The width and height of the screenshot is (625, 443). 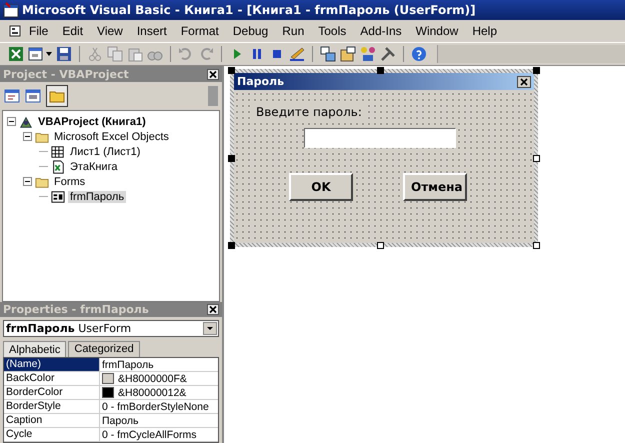 I want to click on menu-item: File, so click(x=39, y=31).